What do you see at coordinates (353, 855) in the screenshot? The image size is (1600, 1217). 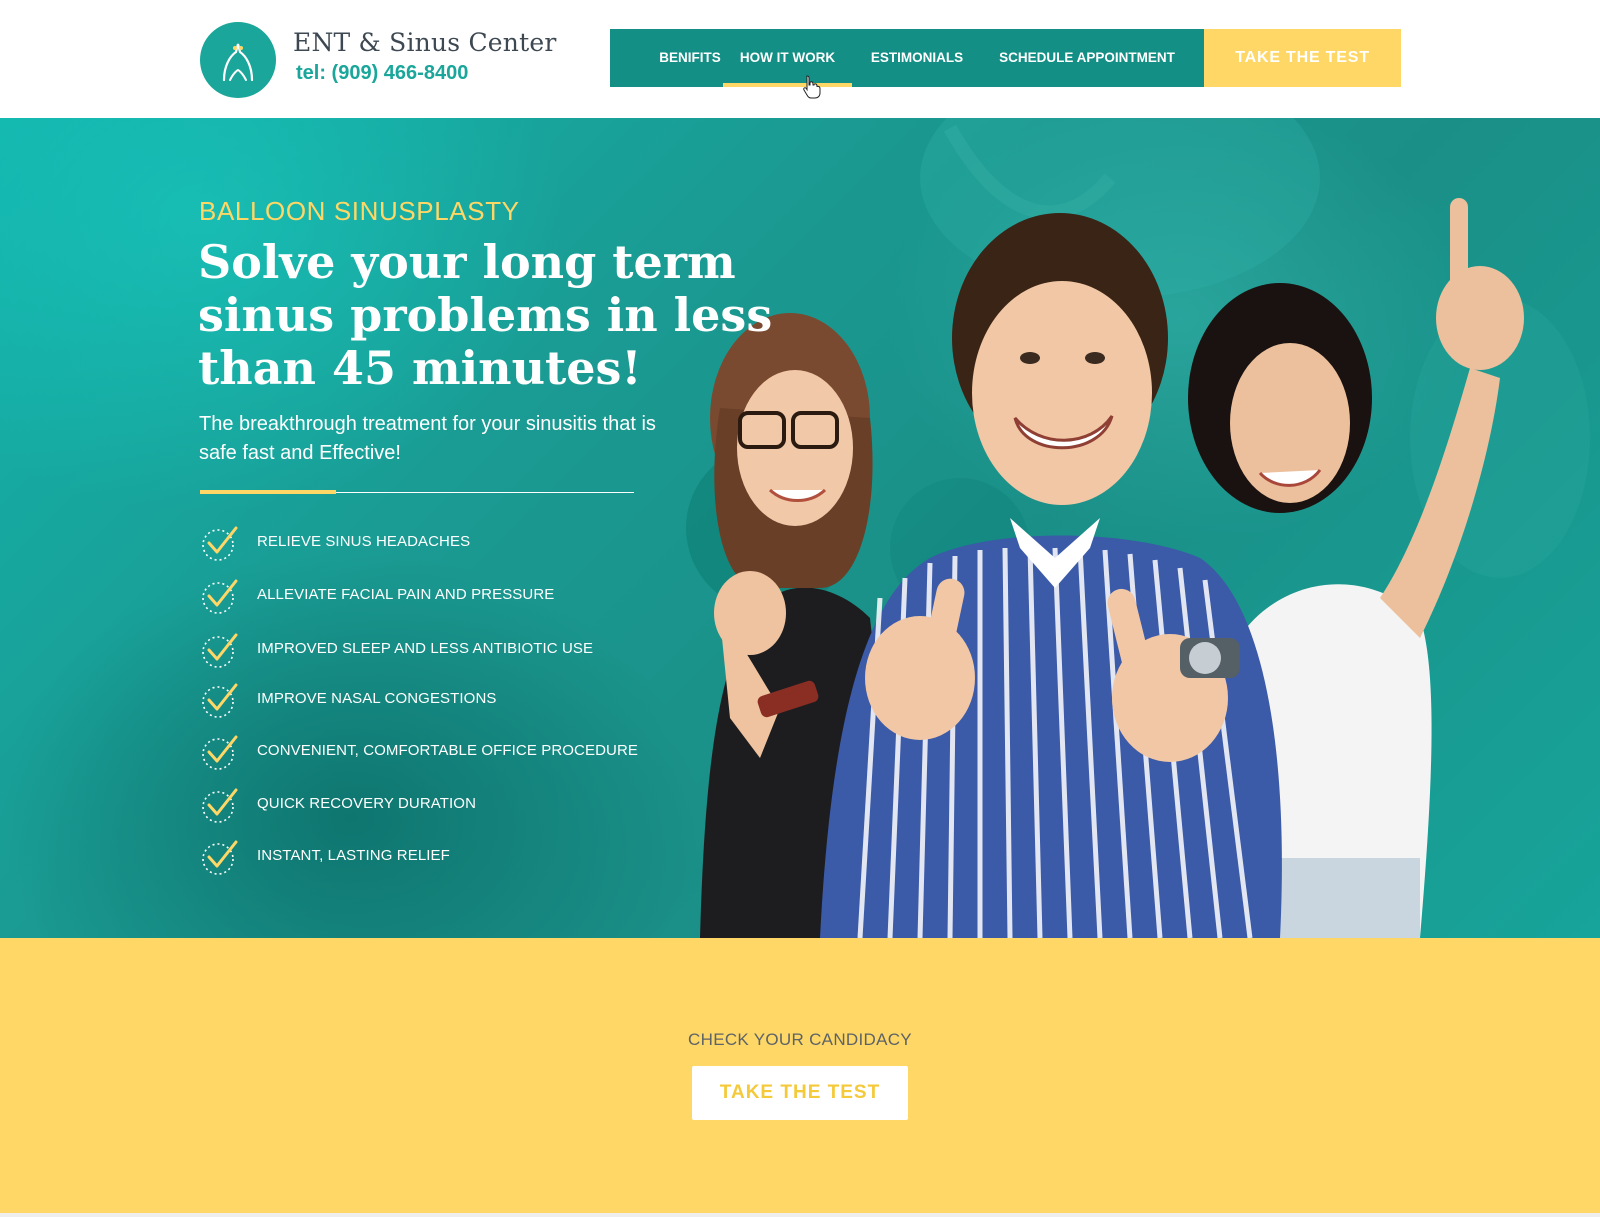 I see `benefit-label: INSTANT, LASTING RELIEF` at bounding box center [353, 855].